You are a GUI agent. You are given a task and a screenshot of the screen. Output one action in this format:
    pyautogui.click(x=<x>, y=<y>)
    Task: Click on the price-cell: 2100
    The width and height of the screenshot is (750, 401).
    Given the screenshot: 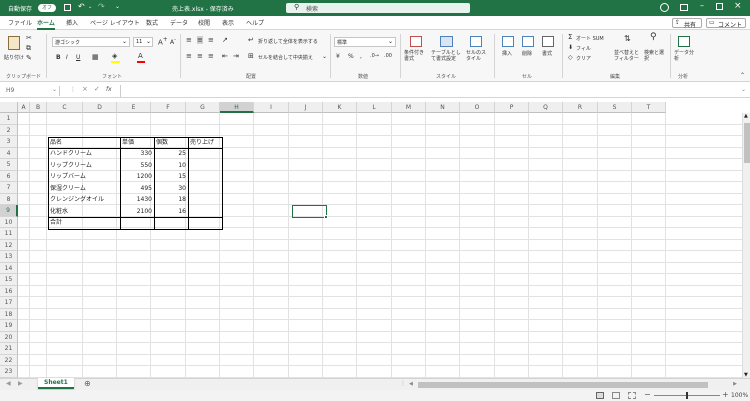 What is the action you would take?
    pyautogui.click(x=137, y=212)
    